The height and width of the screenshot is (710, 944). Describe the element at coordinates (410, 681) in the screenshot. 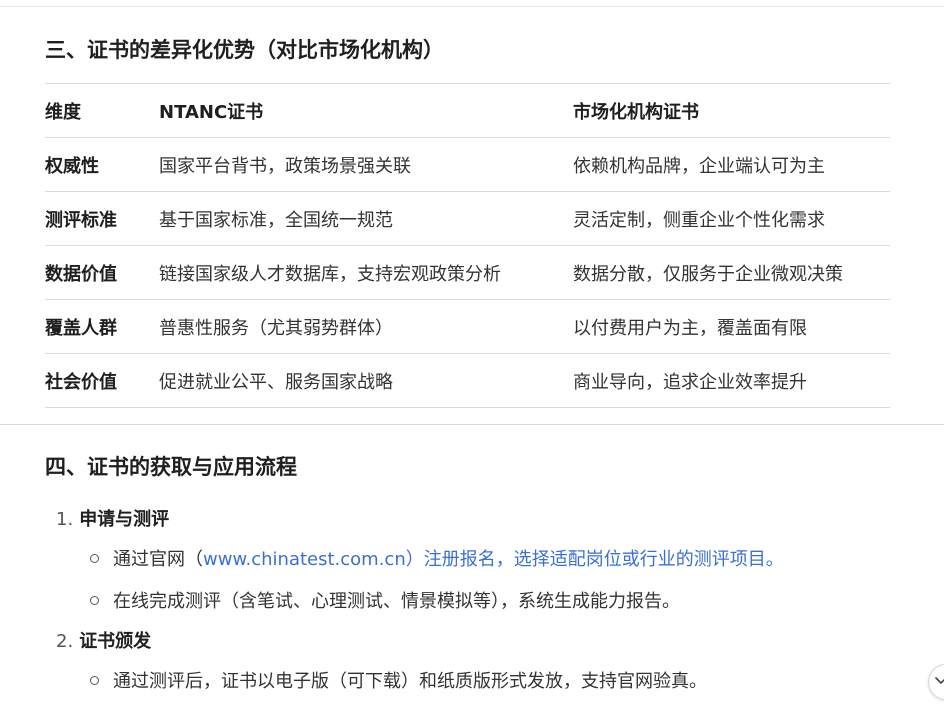

I see `sub-item-text: 通过测评后，证书以电子版（可下载）和纸质版形式发放，支持官网验真。` at that location.